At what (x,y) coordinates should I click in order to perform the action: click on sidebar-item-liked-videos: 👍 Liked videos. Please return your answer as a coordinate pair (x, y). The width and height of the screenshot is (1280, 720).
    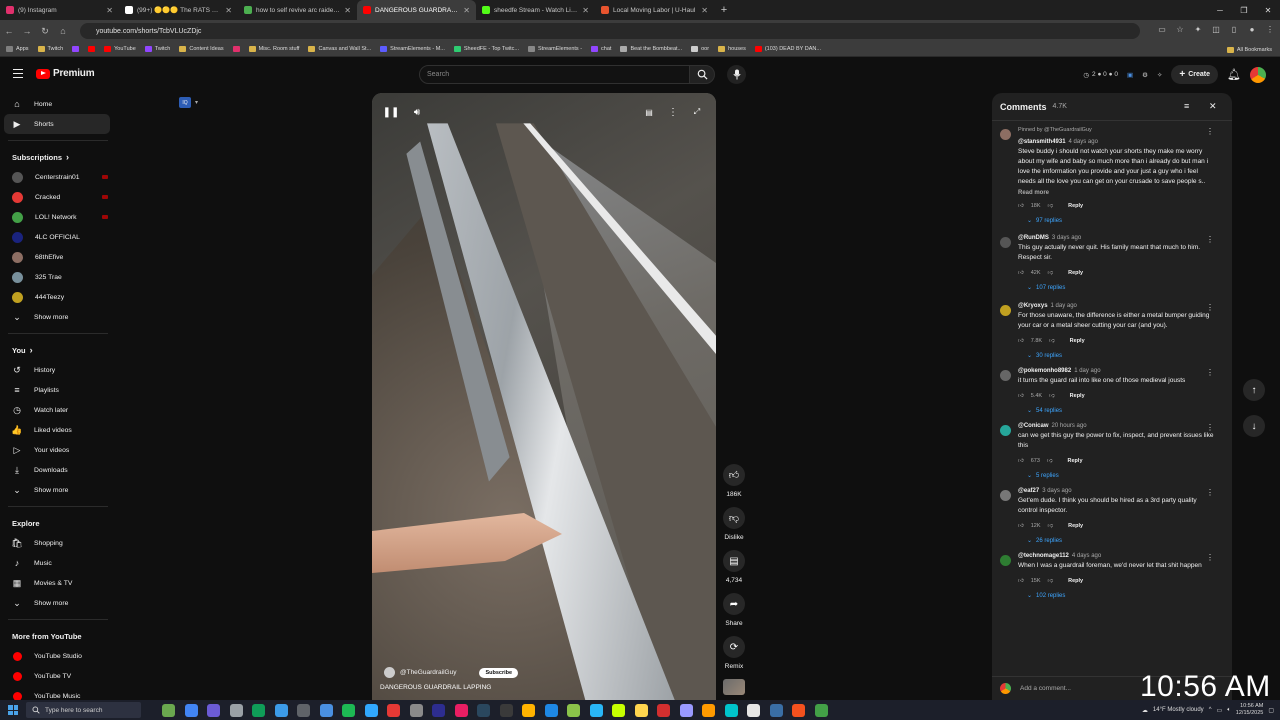
    Looking at the image, I should click on (59, 430).